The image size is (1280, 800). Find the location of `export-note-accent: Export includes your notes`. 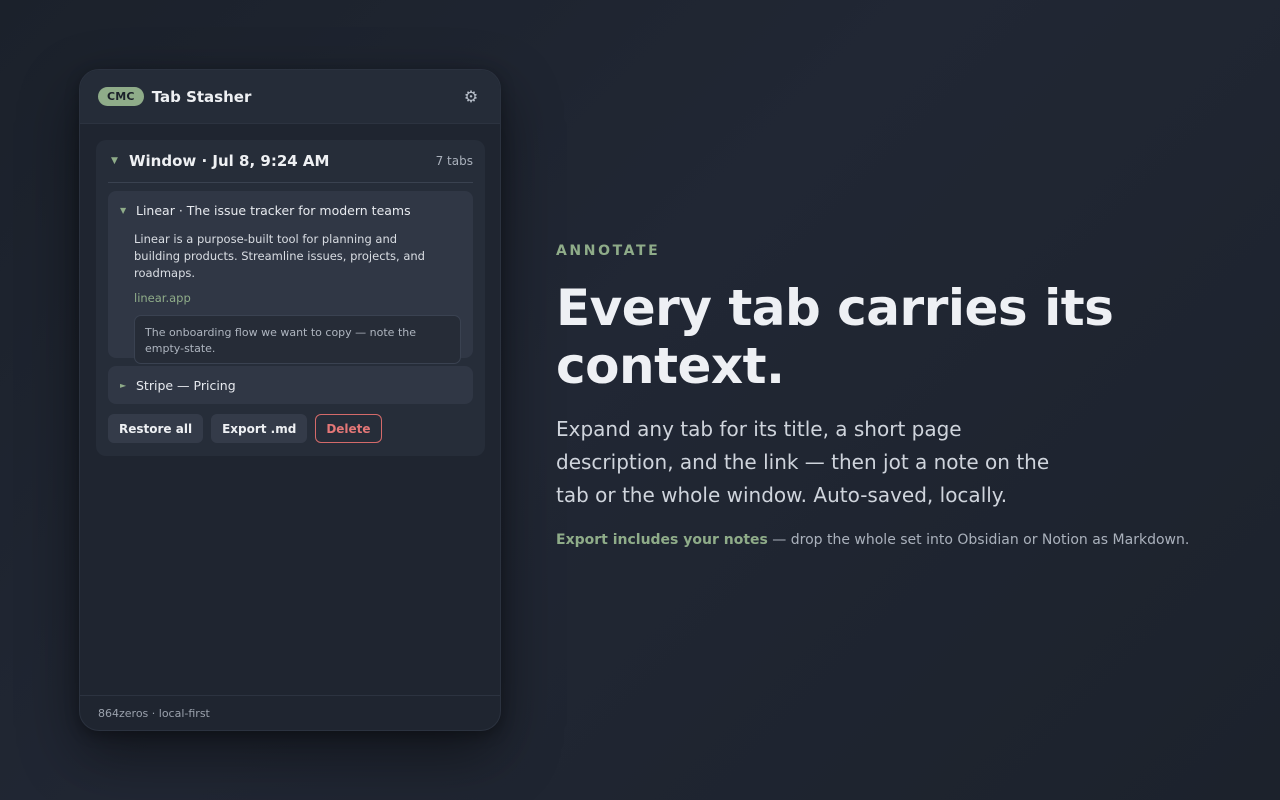

export-note-accent: Export includes your notes is located at coordinates (662, 540).